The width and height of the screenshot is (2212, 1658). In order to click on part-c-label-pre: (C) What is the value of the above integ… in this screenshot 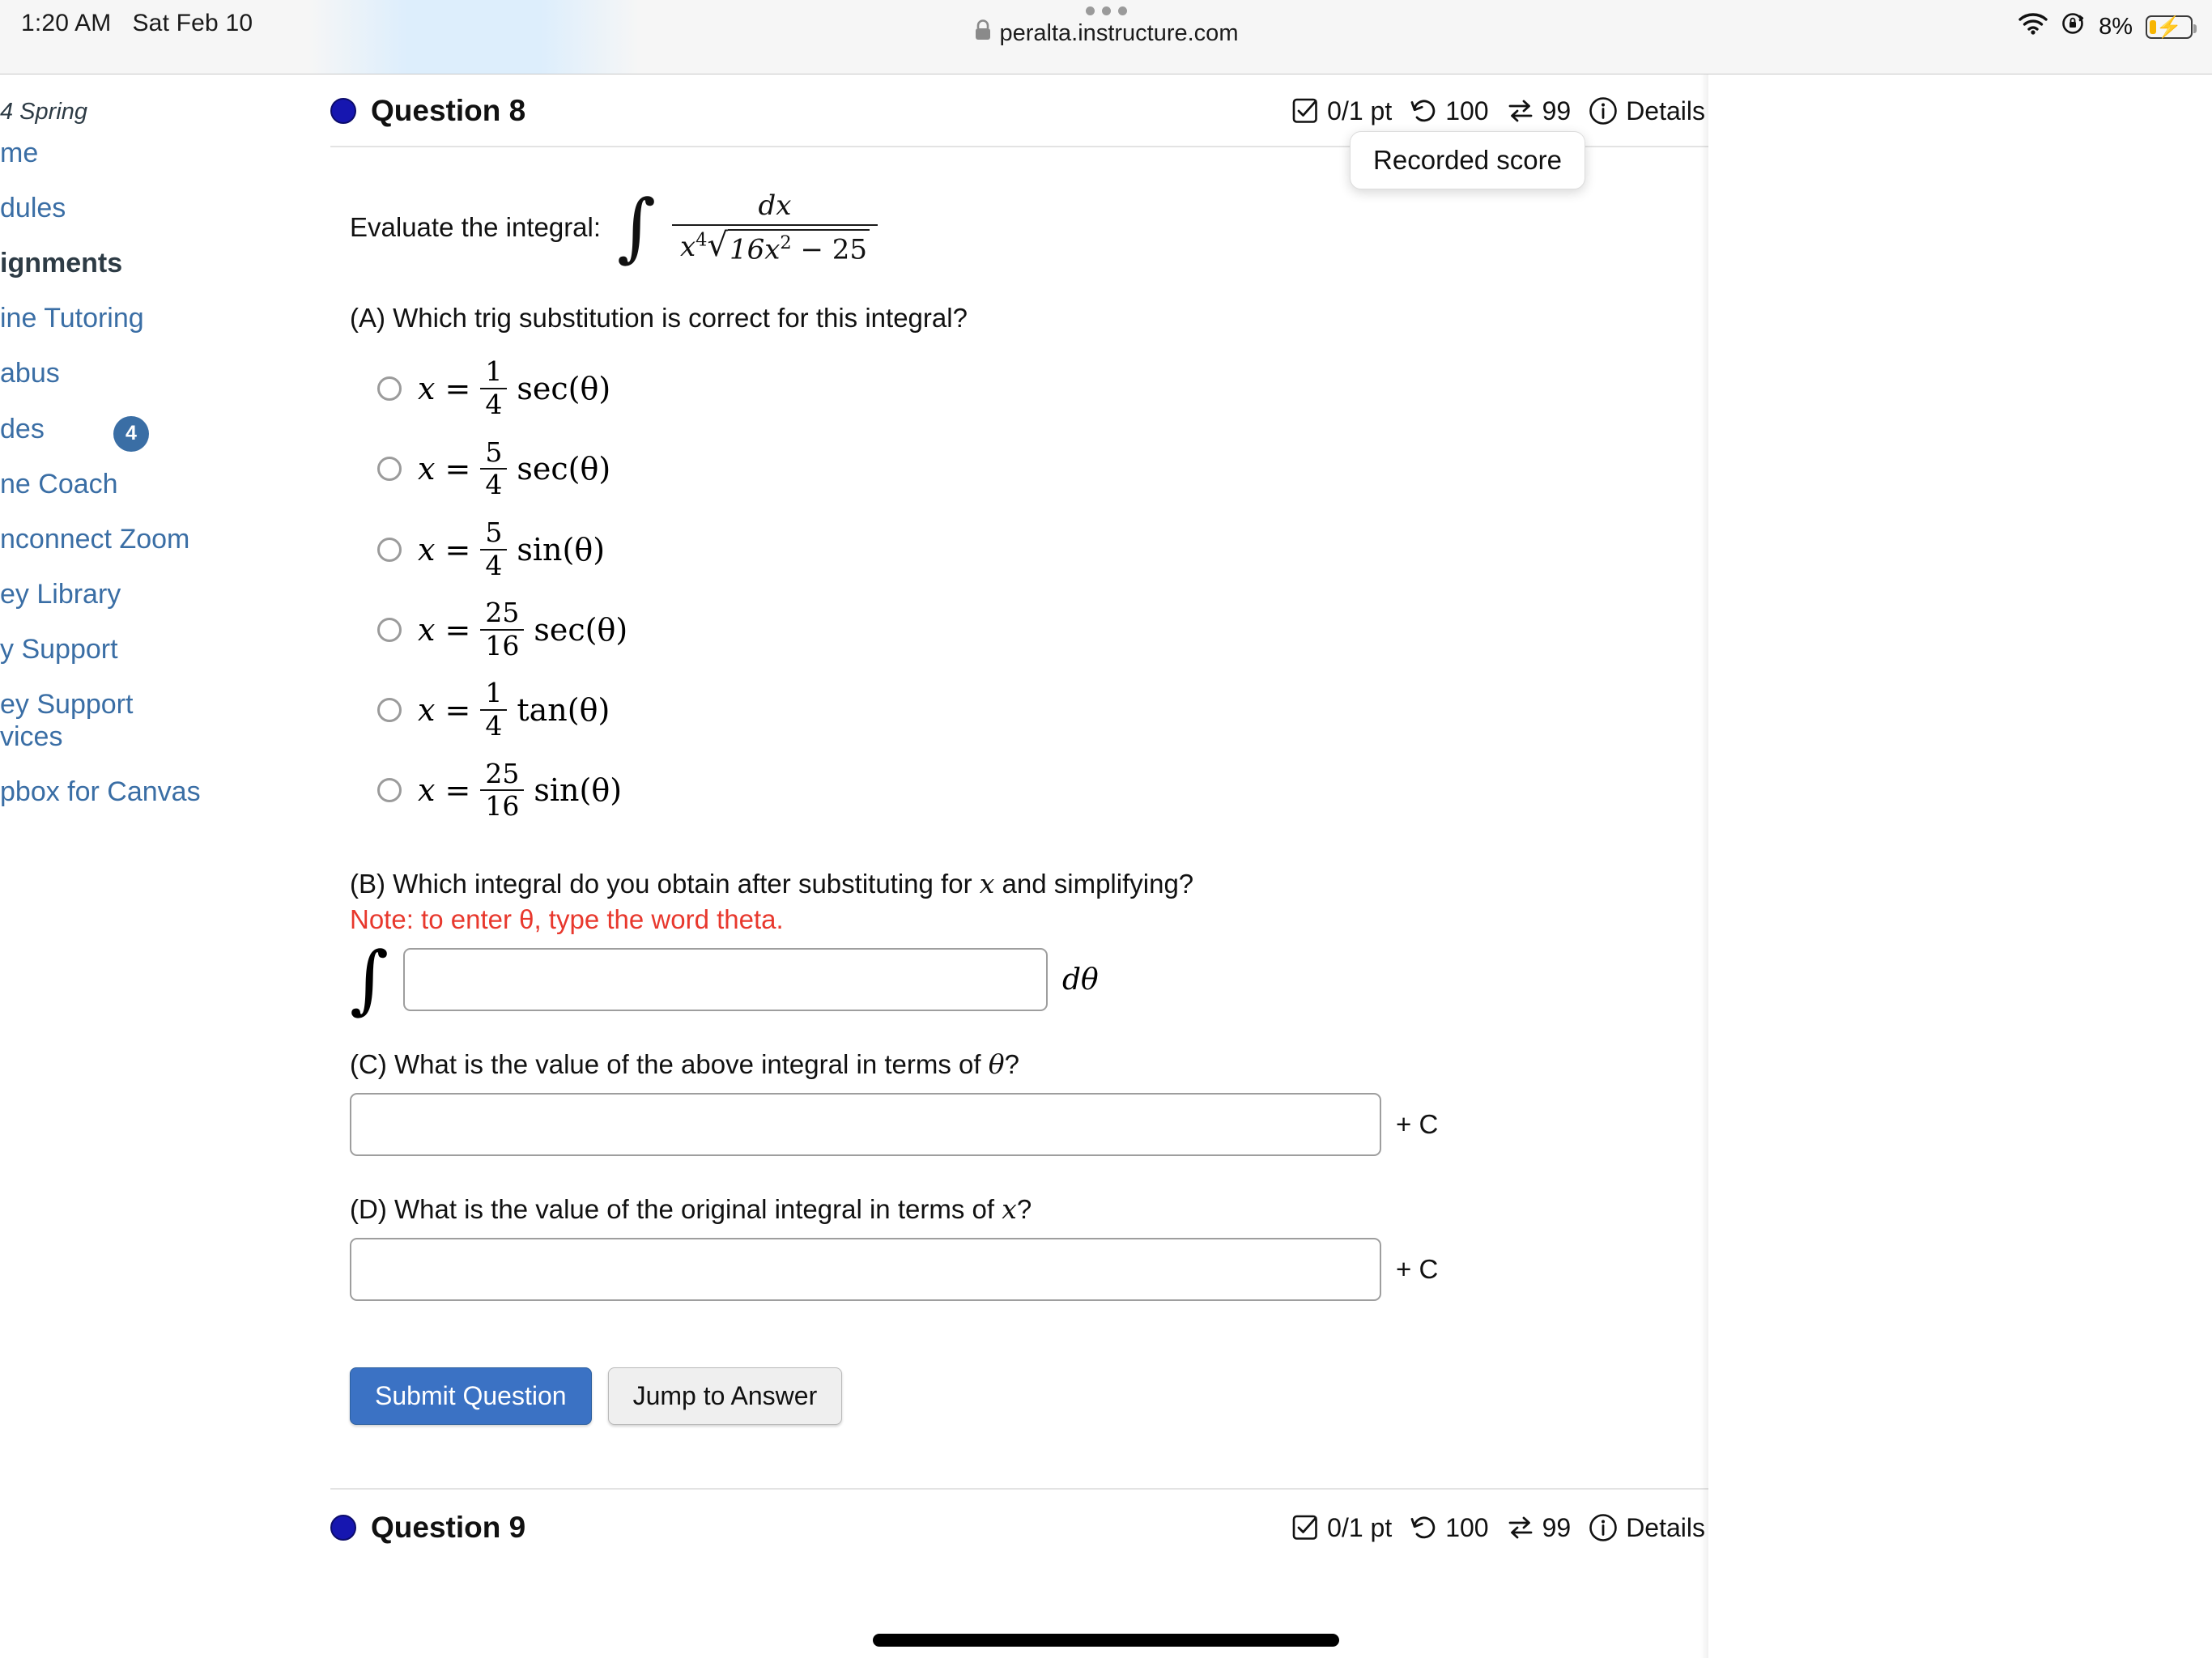, I will do `click(669, 1064)`.